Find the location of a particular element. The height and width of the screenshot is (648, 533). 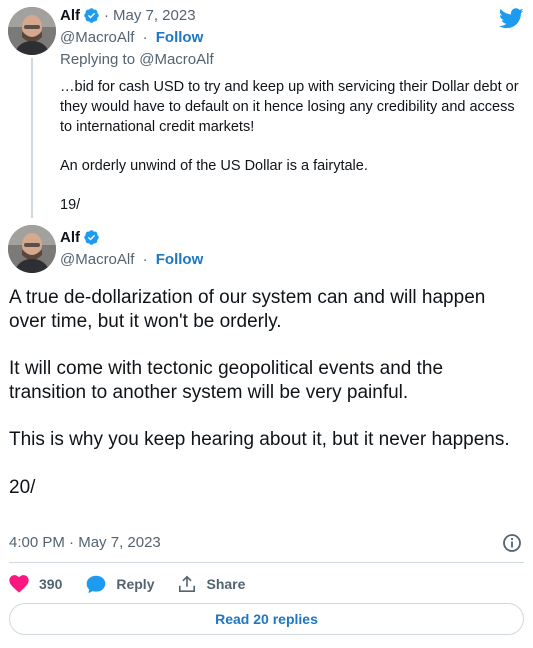

reply-bubble-icon is located at coordinates (96, 584).